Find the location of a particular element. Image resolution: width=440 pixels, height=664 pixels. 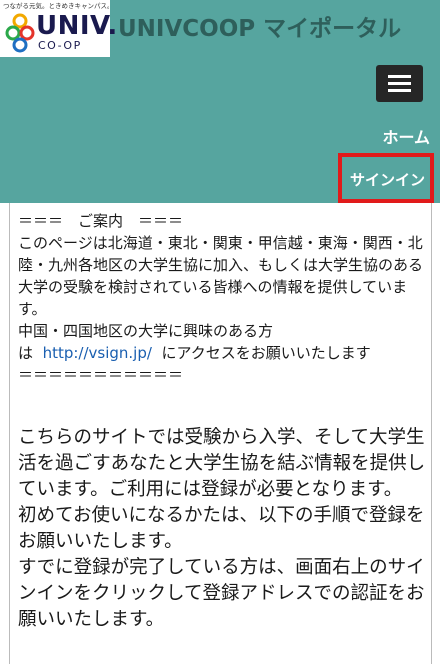

notice-link-line: は http://vsign.jp/ にアクセスをお願いいたします is located at coordinates (223, 353).